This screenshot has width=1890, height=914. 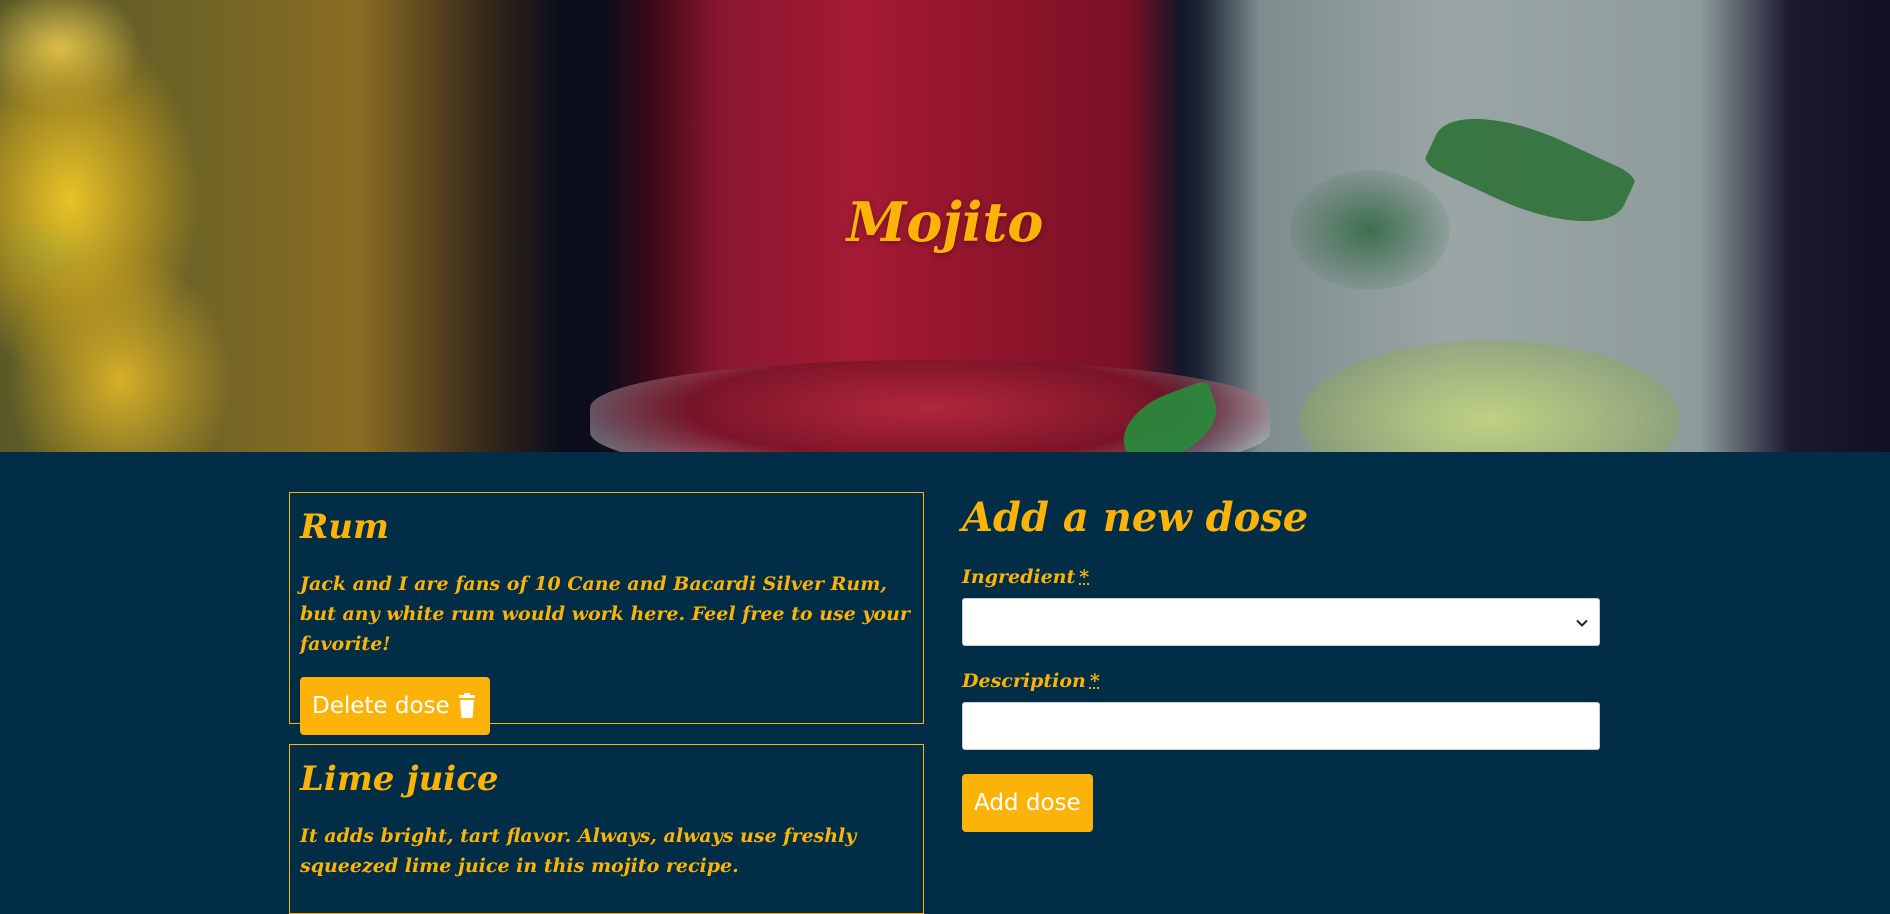 What do you see at coordinates (1027, 803) in the screenshot?
I see `add-dose-button: Add dose` at bounding box center [1027, 803].